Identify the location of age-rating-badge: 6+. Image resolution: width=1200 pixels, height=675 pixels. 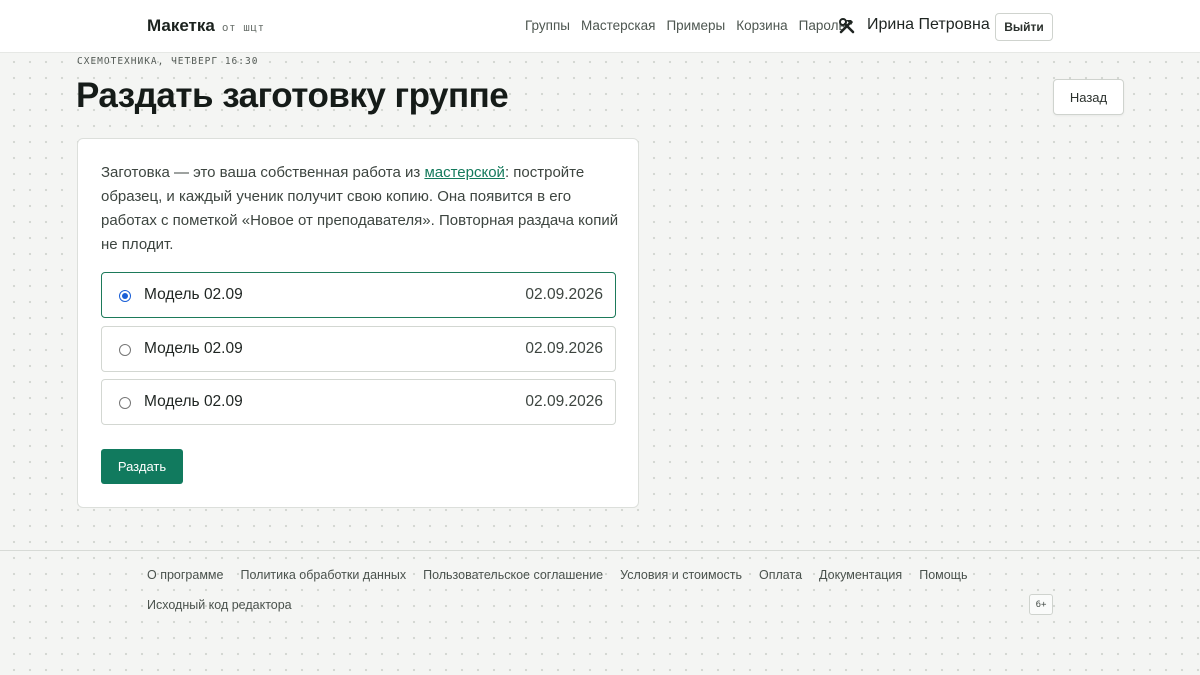
(1041, 604).